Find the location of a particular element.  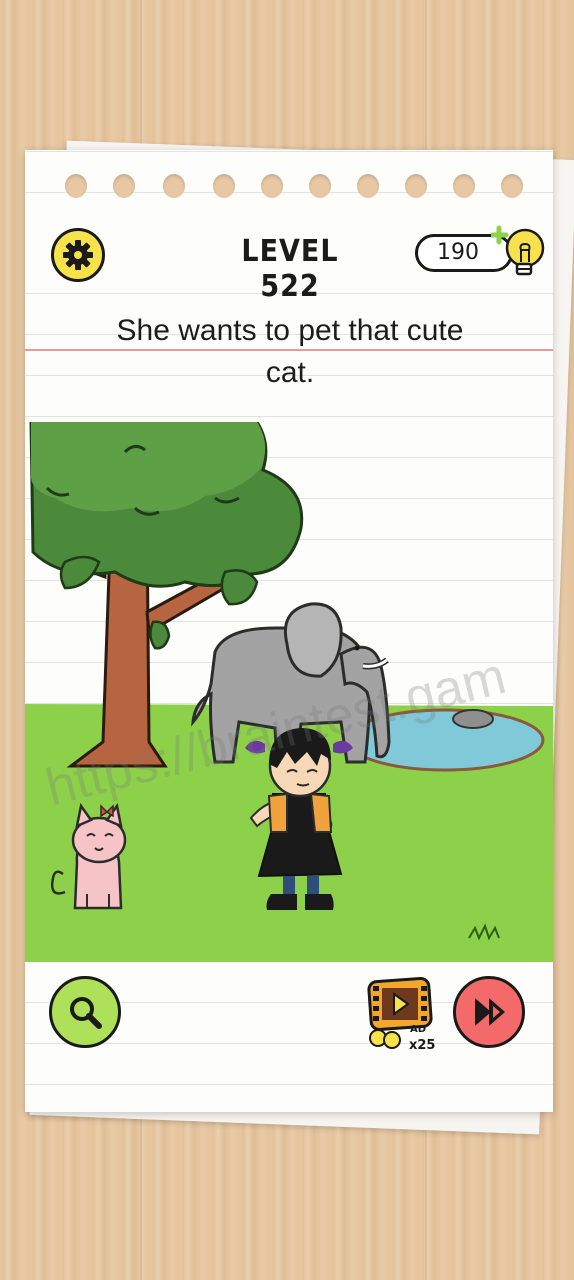

gear-icon is located at coordinates (78, 255).